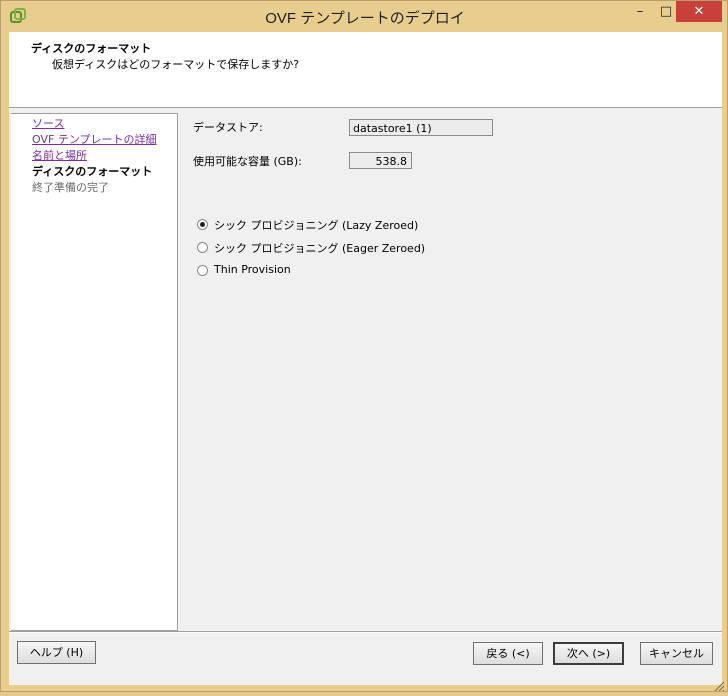  What do you see at coordinates (640, 11) in the screenshot?
I see `minimize-button: –` at bounding box center [640, 11].